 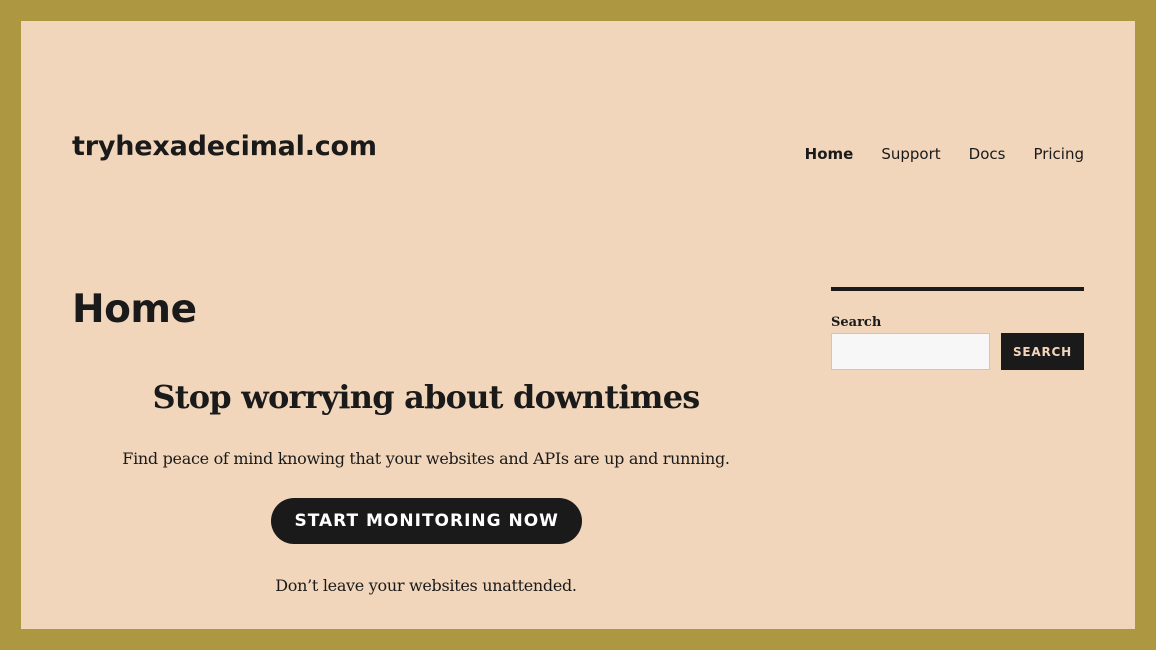 What do you see at coordinates (426, 585) in the screenshot?
I see `hero-tagline: Don’t leave your websites unattended.` at bounding box center [426, 585].